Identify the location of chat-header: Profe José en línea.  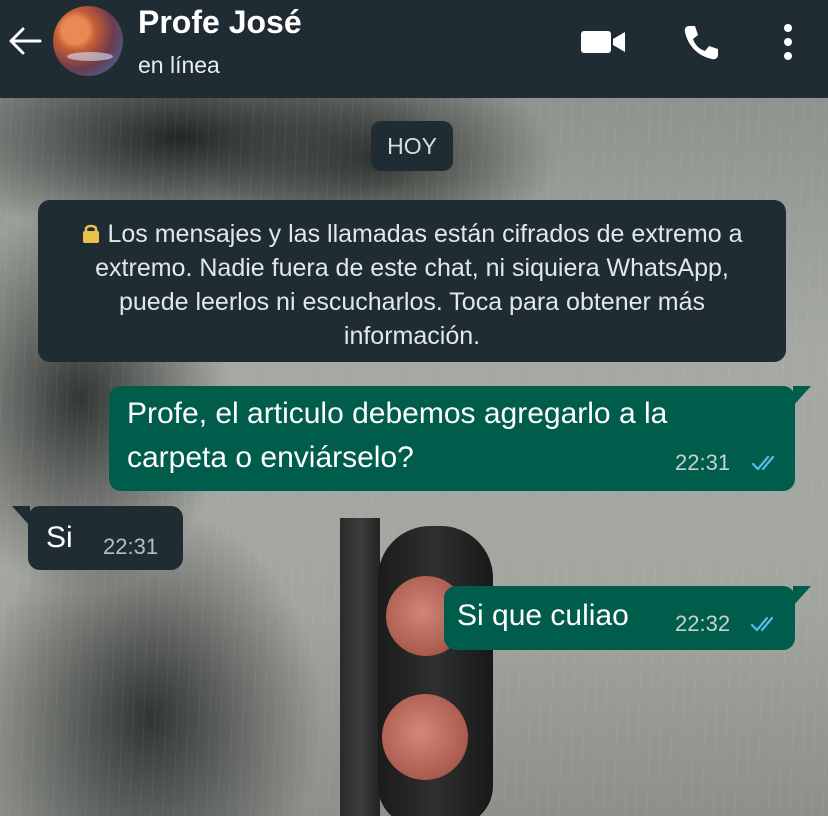
(414, 49).